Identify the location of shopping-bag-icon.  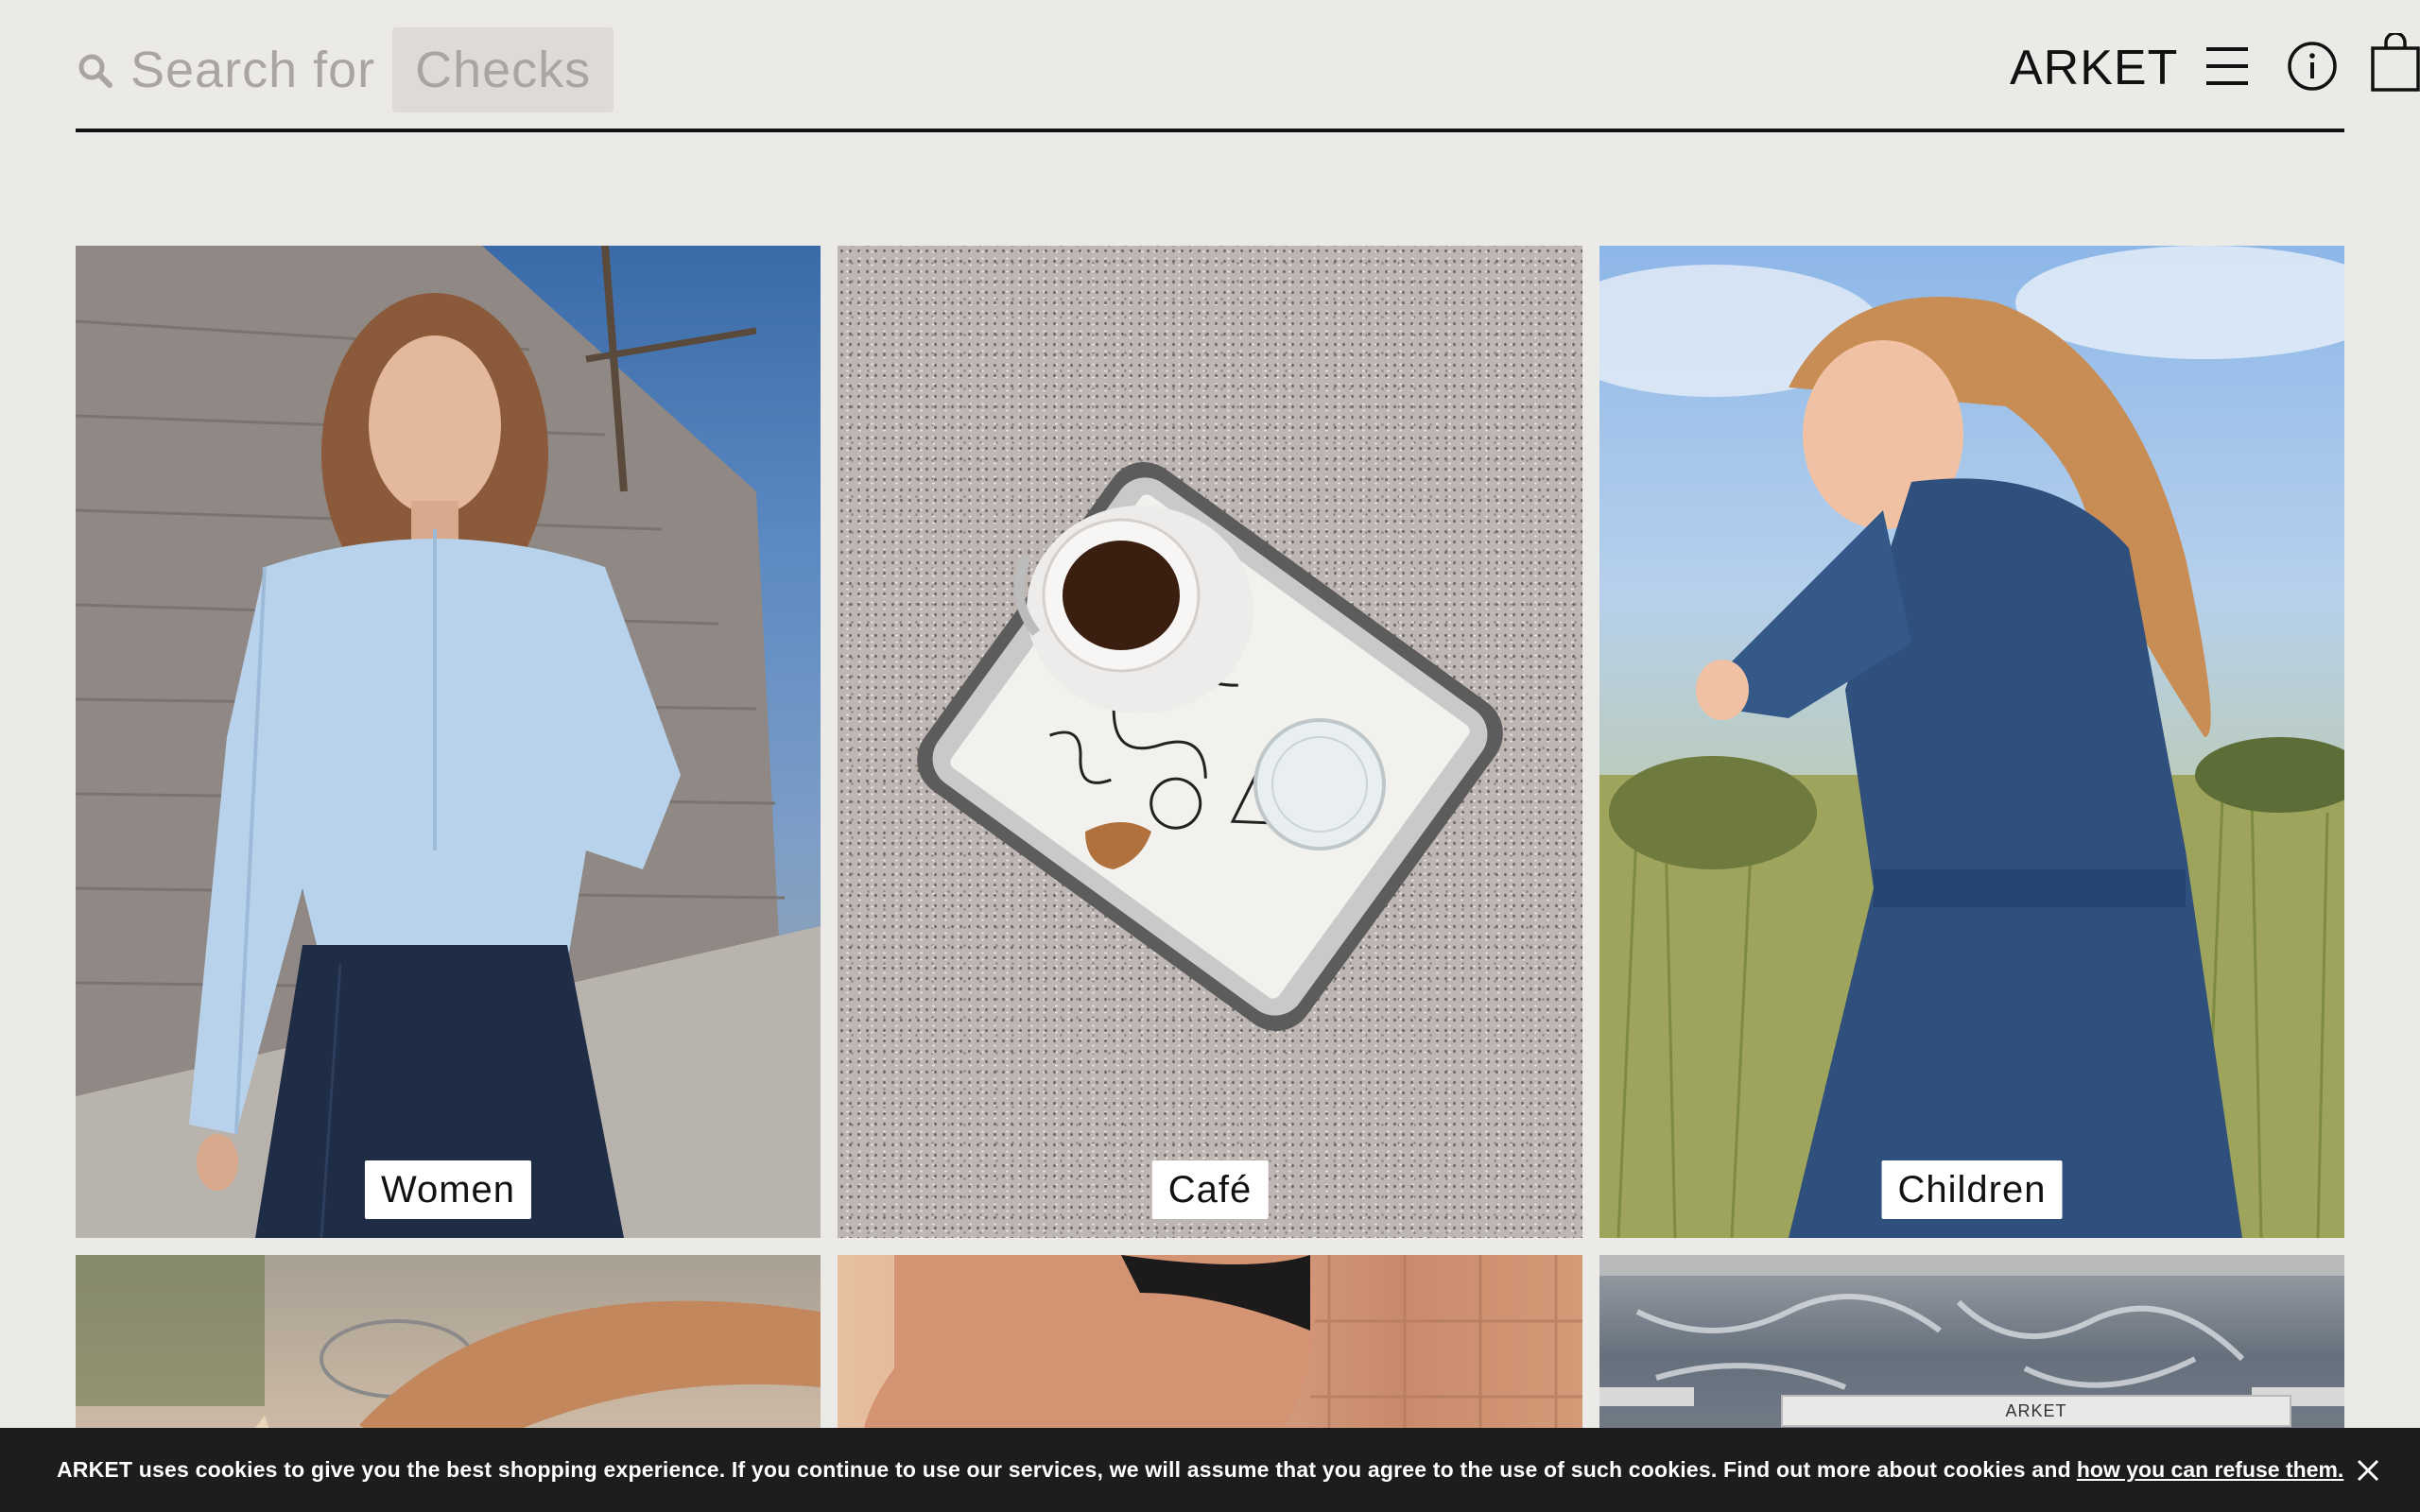
(2395, 62).